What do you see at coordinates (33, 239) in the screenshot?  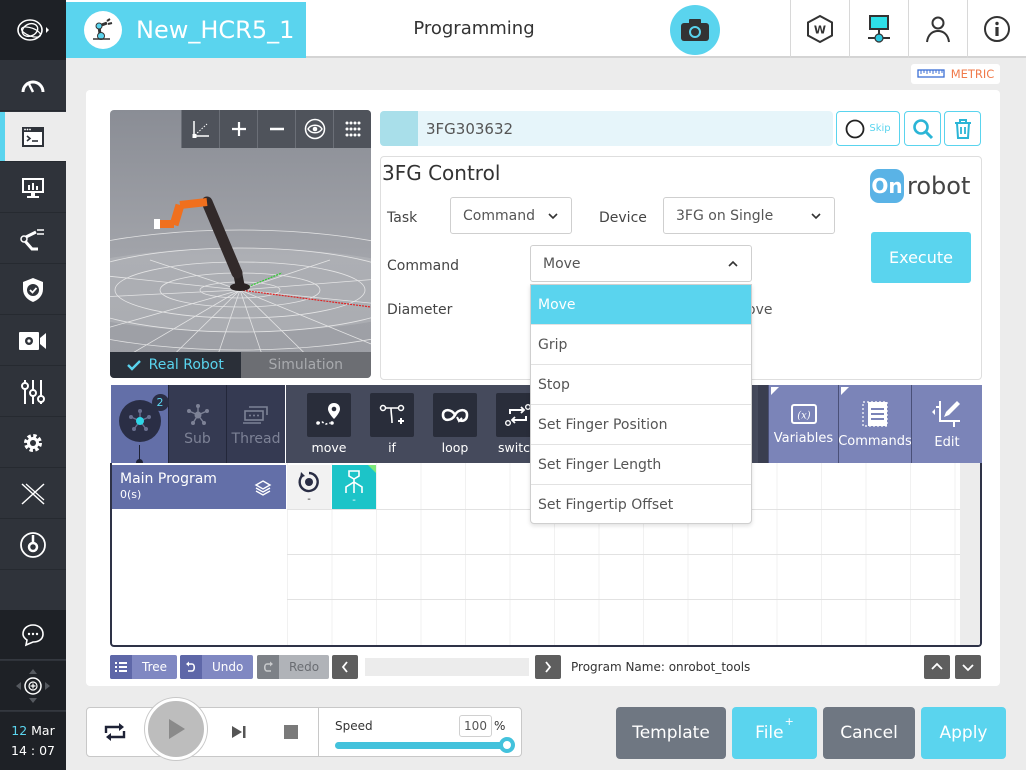 I see `sidebar-item-robot-settings` at bounding box center [33, 239].